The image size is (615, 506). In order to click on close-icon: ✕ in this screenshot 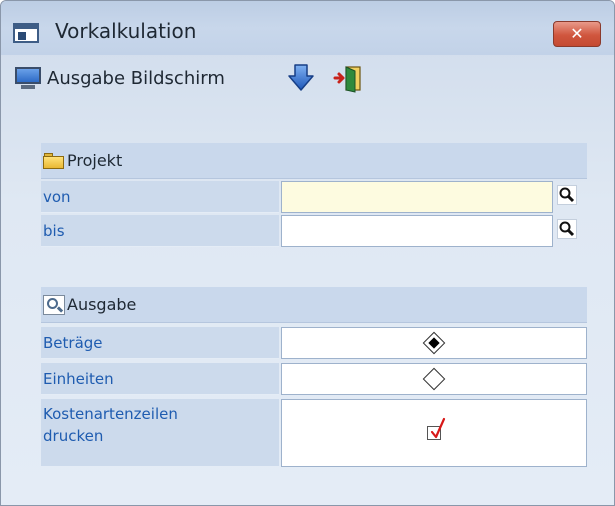, I will do `click(577, 33)`.